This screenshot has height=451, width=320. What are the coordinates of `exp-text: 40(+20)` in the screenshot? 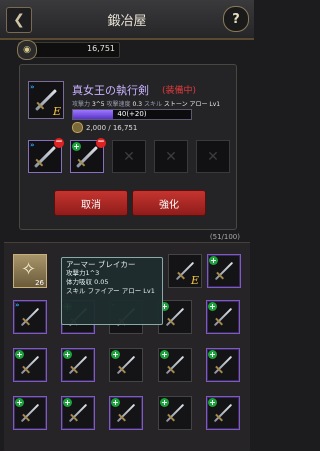 It's located at (132, 114).